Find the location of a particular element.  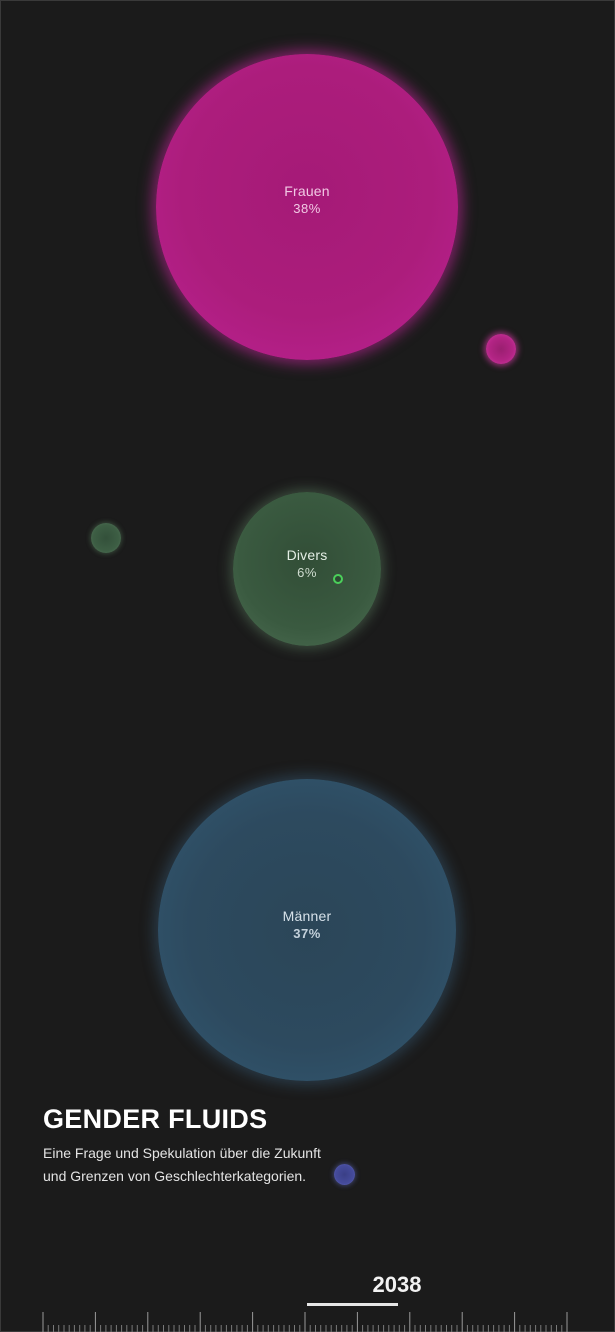

subtitle-line-2: und Grenzen von Geschlechterkategorien. is located at coordinates (175, 1176).